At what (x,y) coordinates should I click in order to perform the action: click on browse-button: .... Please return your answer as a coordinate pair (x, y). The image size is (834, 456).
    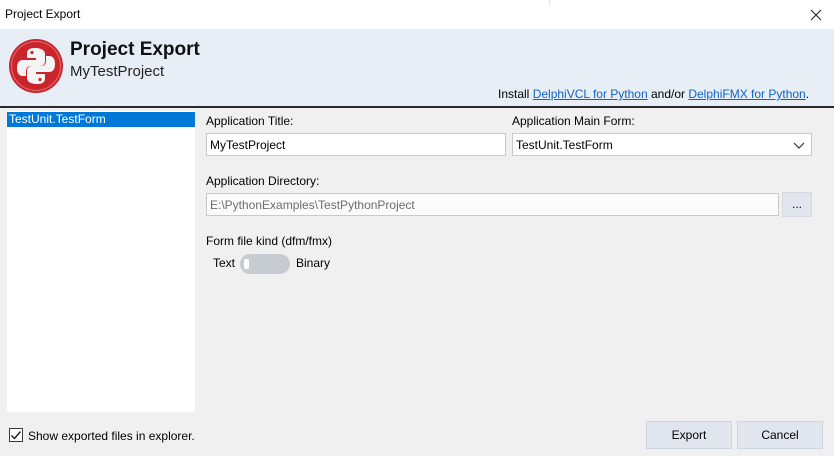
    Looking at the image, I should click on (797, 204).